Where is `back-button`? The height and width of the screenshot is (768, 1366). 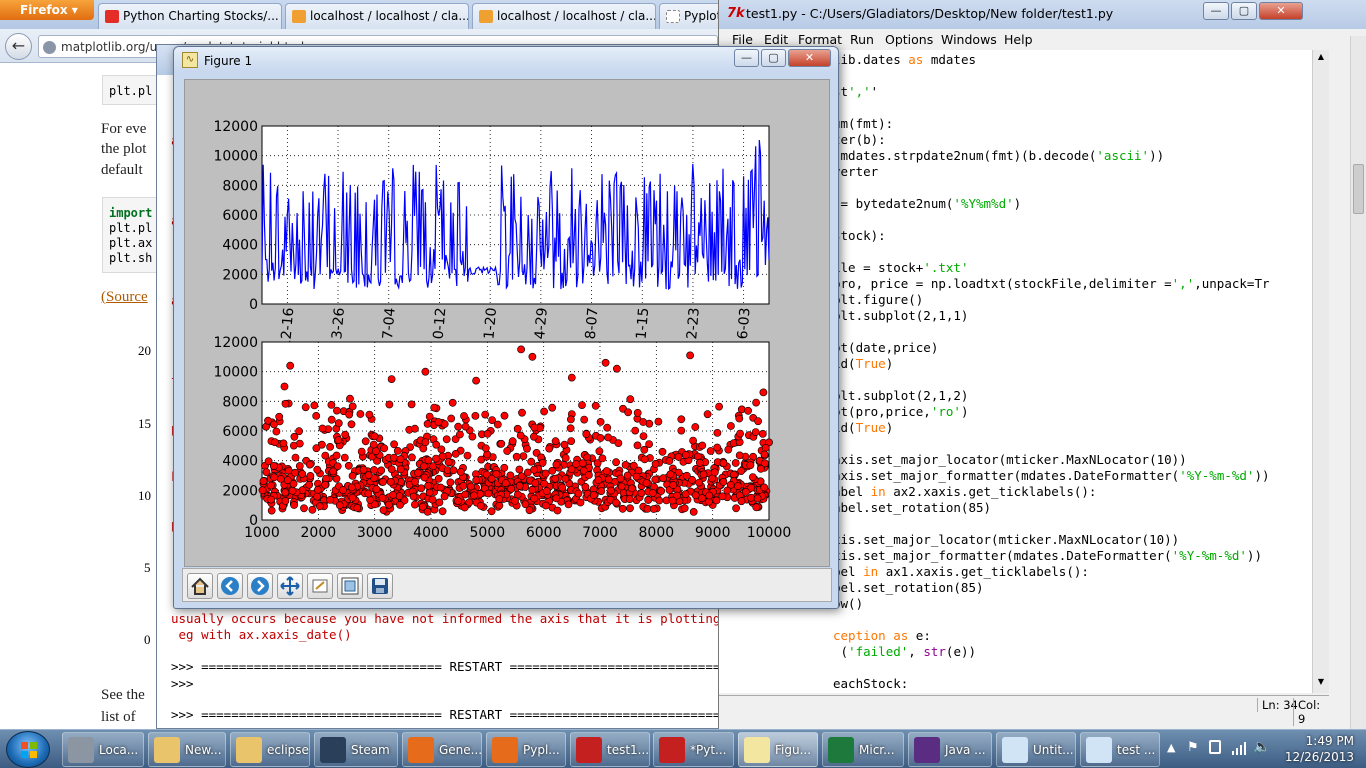 back-button is located at coordinates (230, 586).